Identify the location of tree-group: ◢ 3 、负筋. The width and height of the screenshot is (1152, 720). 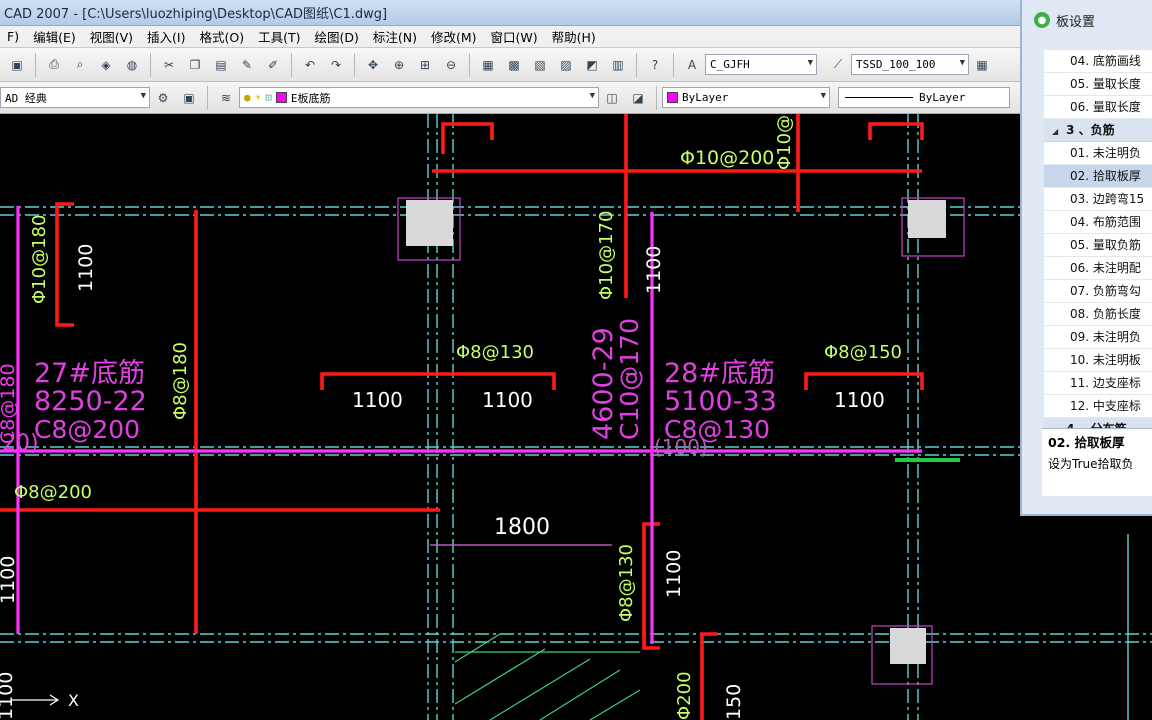
(1098, 130).